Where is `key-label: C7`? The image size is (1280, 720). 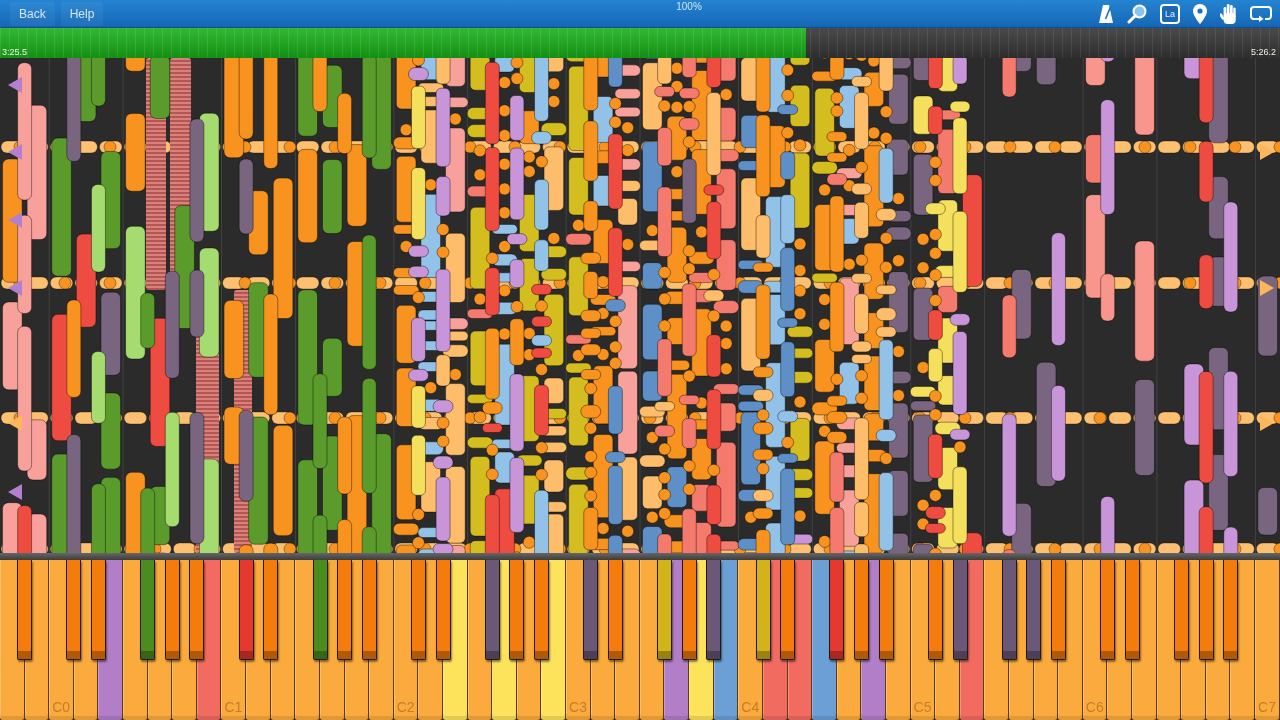 key-label: C7 is located at coordinates (1267, 707).